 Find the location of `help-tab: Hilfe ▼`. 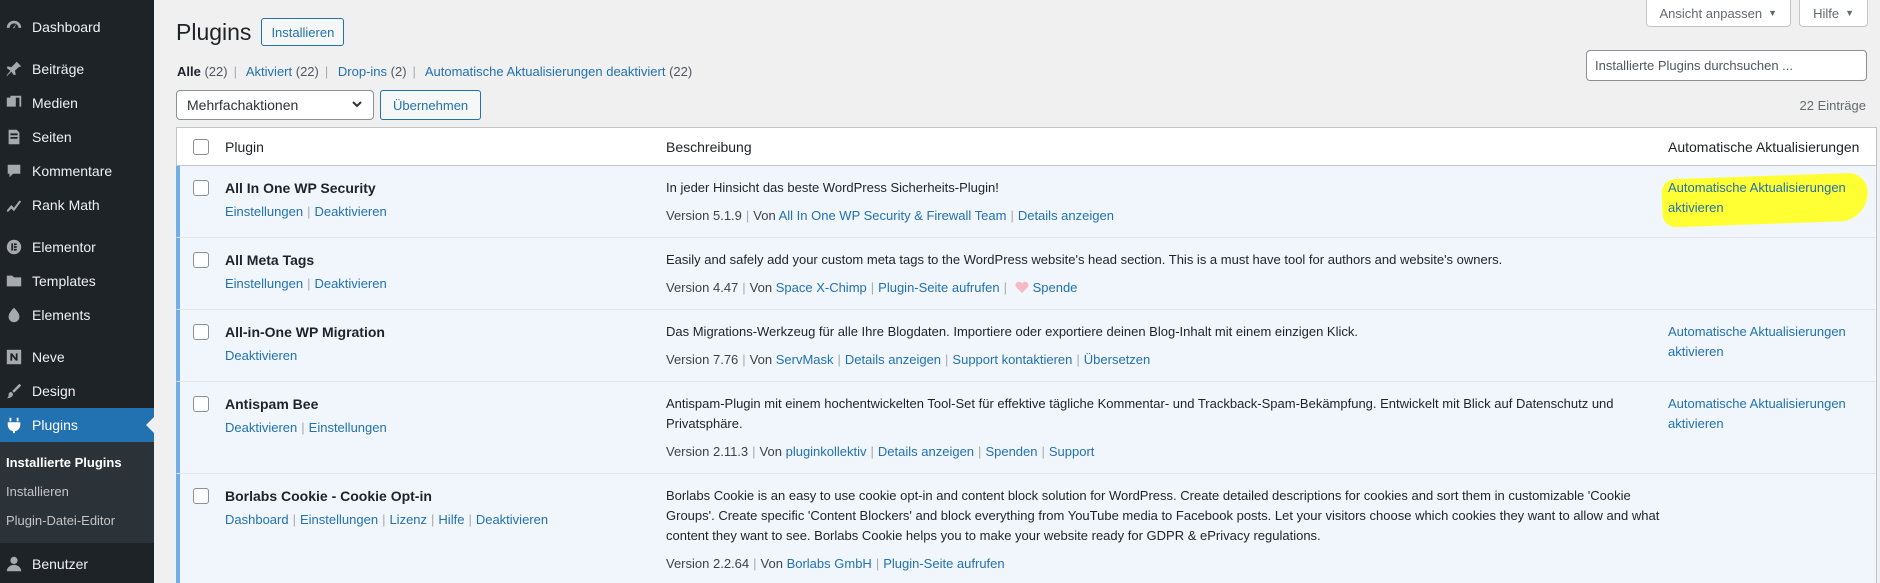

help-tab: Hilfe ▼ is located at coordinates (1833, 13).